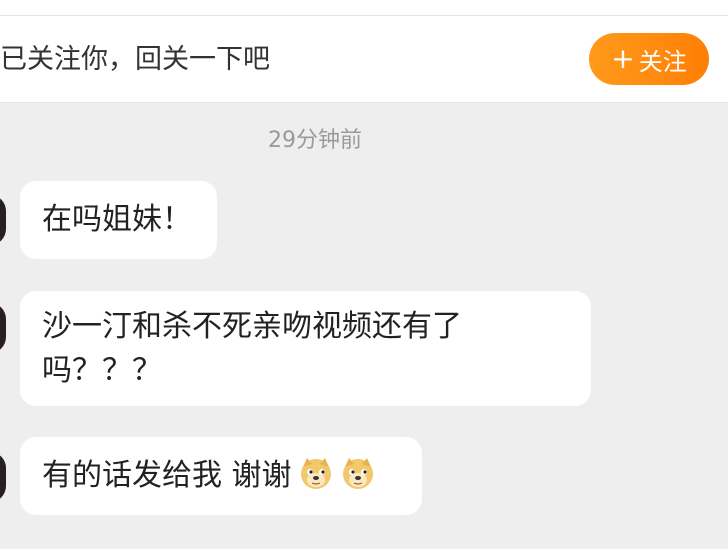 This screenshot has width=728, height=549. I want to click on message-timestamp: 29分钟前, so click(315, 140).